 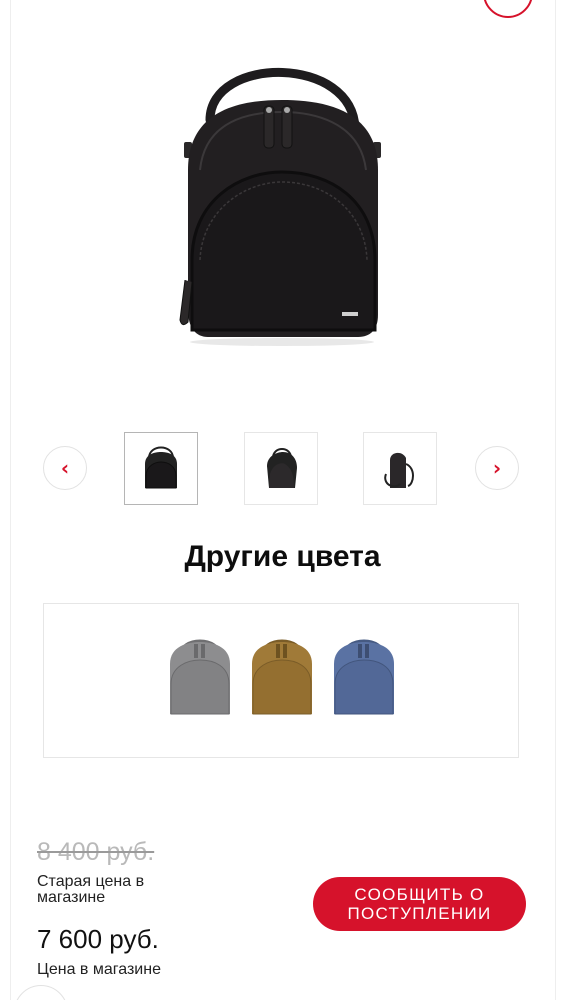 I want to click on thumbnail-front-image, so click(x=161, y=467).